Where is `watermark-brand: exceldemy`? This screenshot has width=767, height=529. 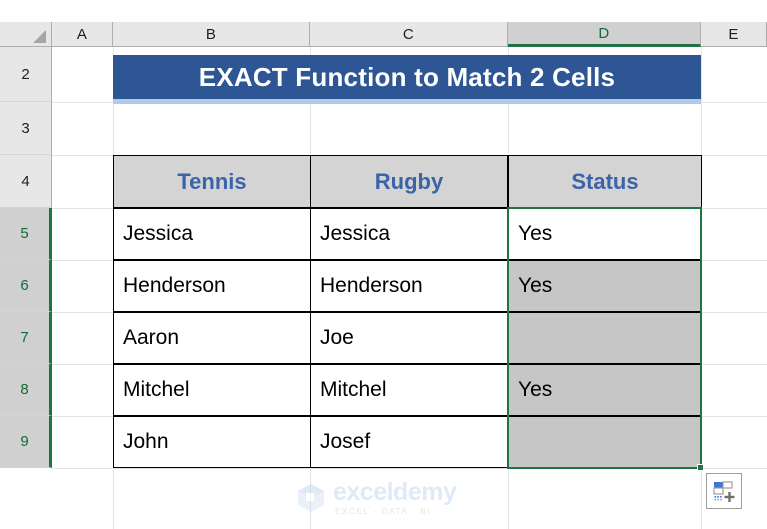
watermark-brand: exceldemy is located at coordinates (395, 492).